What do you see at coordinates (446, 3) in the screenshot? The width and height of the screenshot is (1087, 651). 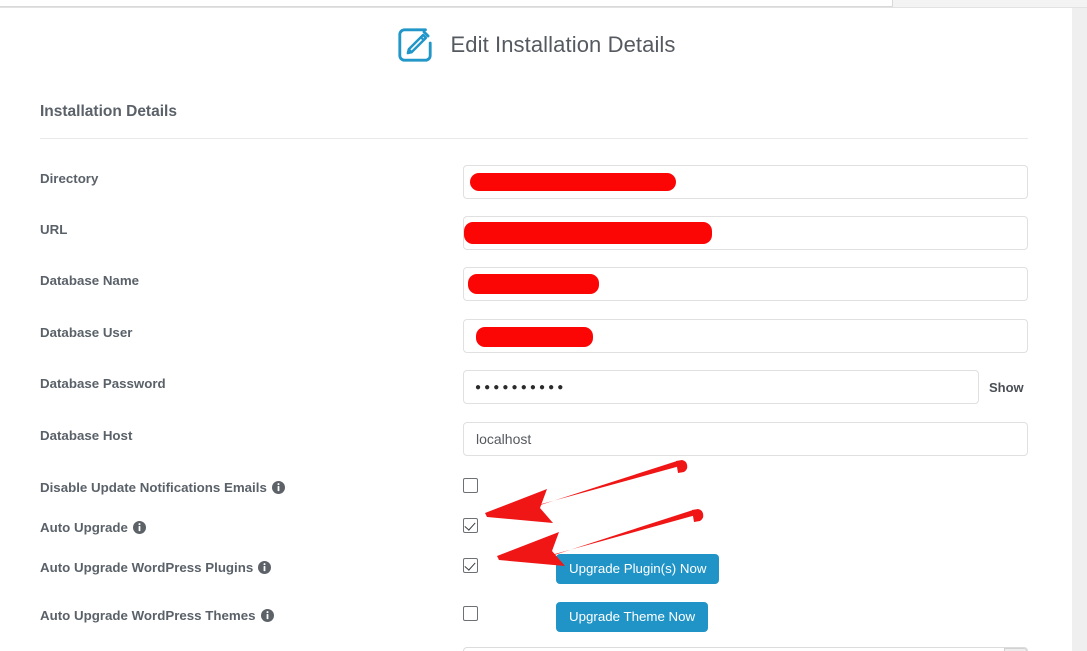 I see `browser-chrome-panel` at bounding box center [446, 3].